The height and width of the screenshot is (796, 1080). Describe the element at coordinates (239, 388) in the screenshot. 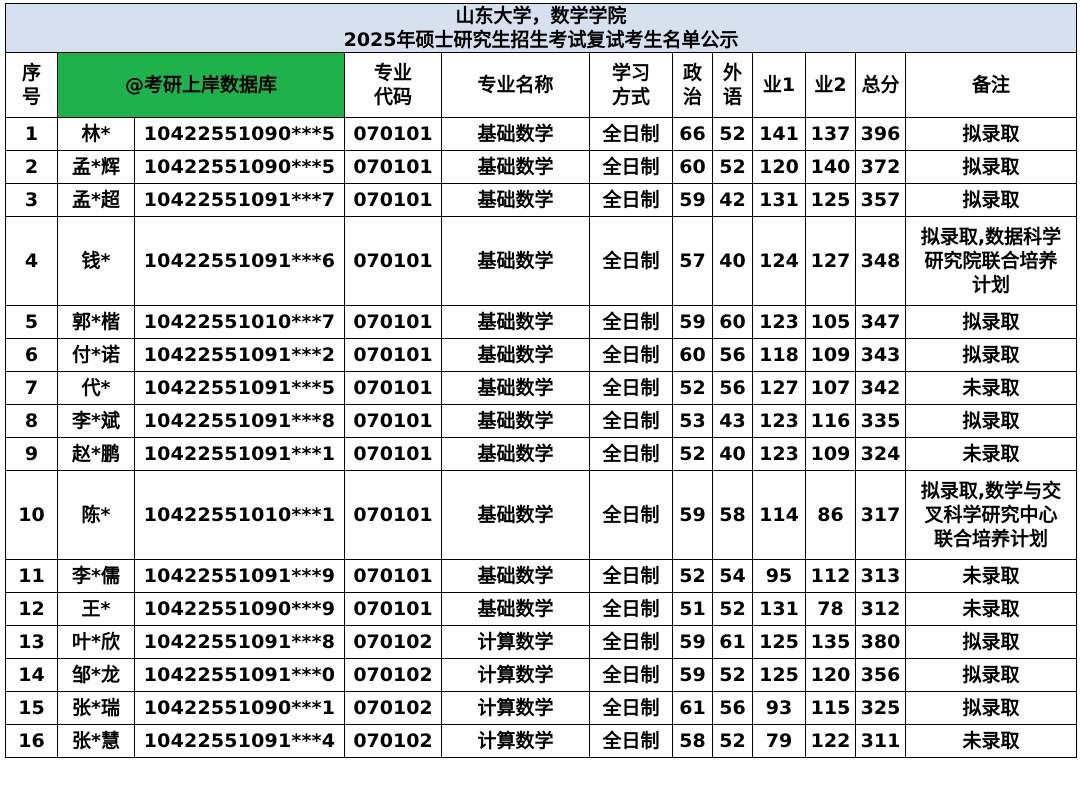

I see `cell-exam-id: 10422551091***5` at that location.